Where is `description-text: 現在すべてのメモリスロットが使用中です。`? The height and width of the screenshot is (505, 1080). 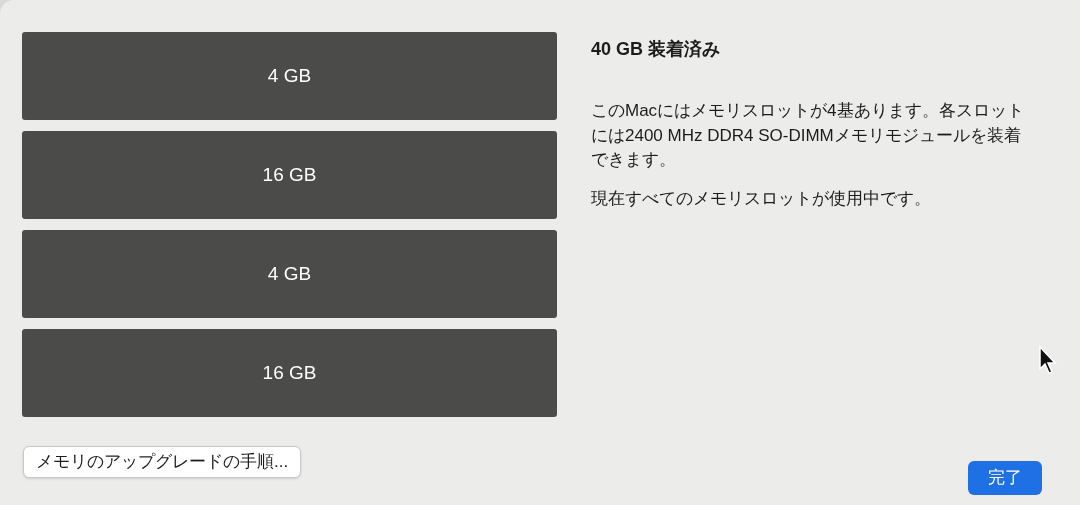 description-text: 現在すべてのメモリスロットが使用中です。 is located at coordinates (761, 198).